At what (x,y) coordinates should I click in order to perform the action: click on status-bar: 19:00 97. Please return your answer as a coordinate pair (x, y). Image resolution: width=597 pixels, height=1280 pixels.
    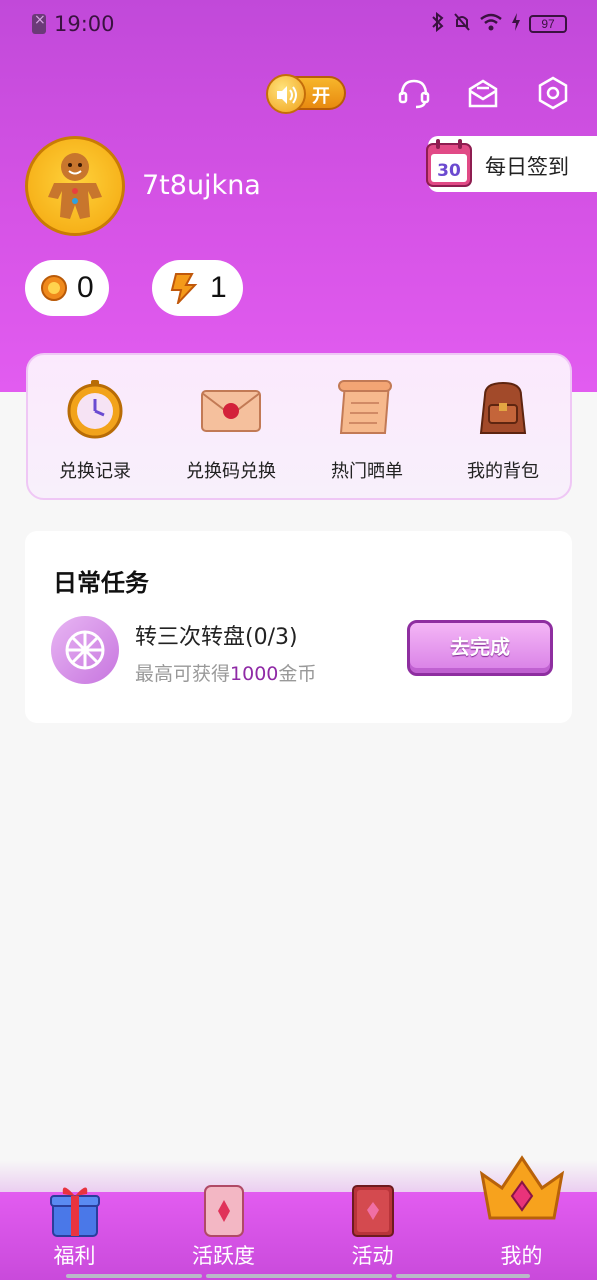
    Looking at the image, I should click on (298, 24).